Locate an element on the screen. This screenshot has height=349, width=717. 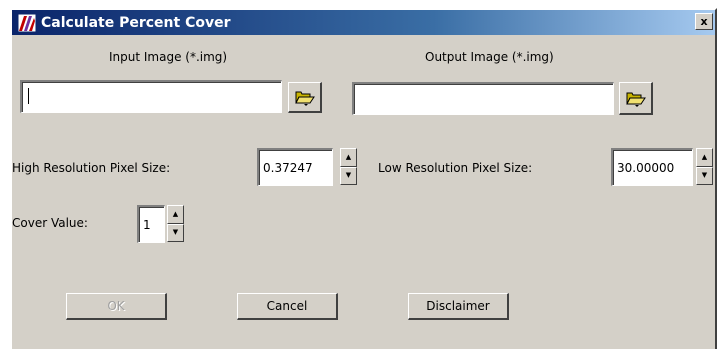
cover-value-field: 1 is located at coordinates (151, 224).